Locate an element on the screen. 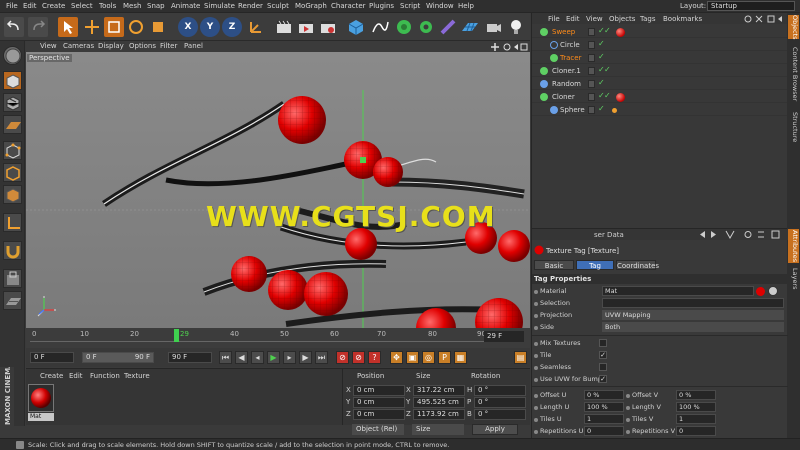 The width and height of the screenshot is (800, 450). om-menu-file: File is located at coordinates (554, 19).